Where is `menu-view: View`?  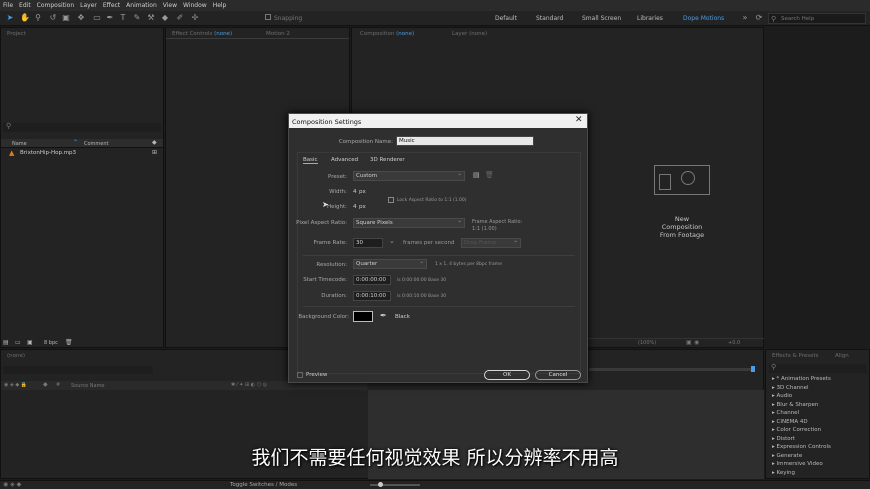 menu-view: View is located at coordinates (170, 5).